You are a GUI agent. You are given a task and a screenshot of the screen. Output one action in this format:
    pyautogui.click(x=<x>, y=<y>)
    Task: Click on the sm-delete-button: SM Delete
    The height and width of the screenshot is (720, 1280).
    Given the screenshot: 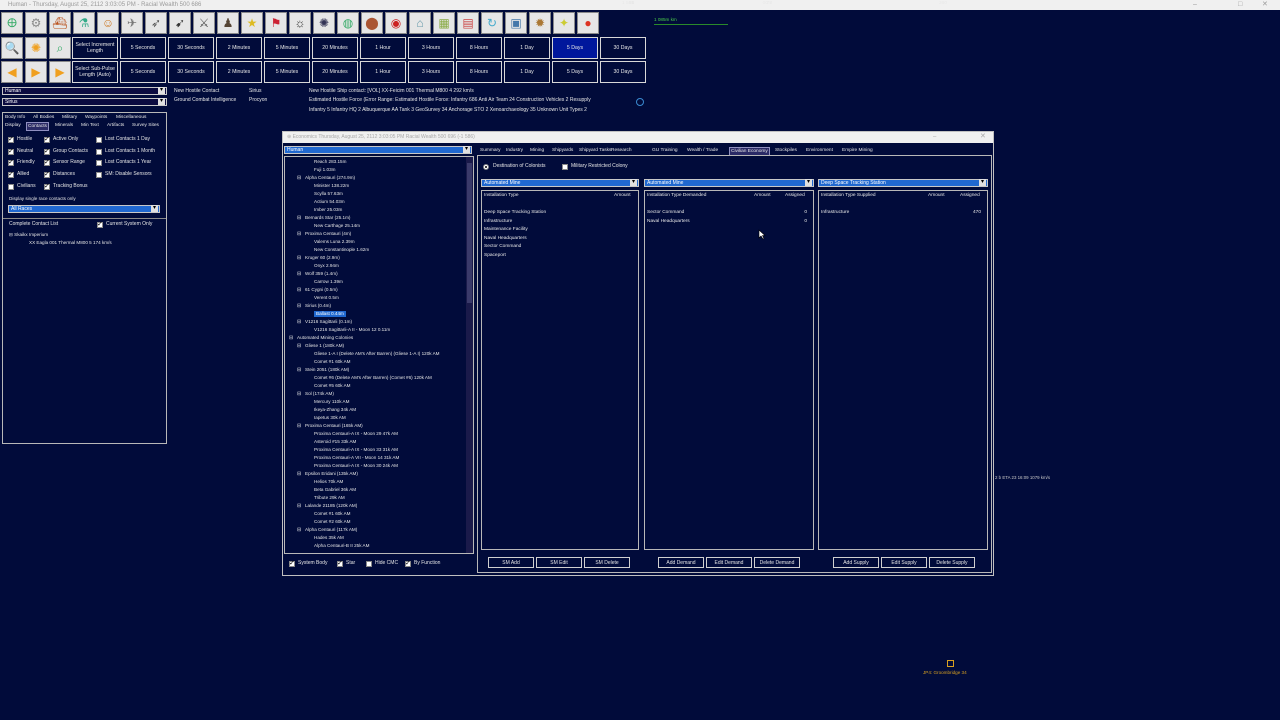 What is the action you would take?
    pyautogui.click(x=607, y=562)
    